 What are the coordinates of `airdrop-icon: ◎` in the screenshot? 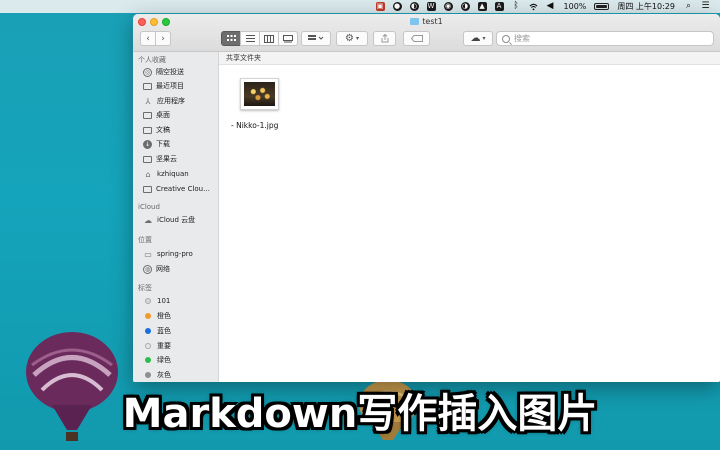 It's located at (147, 72).